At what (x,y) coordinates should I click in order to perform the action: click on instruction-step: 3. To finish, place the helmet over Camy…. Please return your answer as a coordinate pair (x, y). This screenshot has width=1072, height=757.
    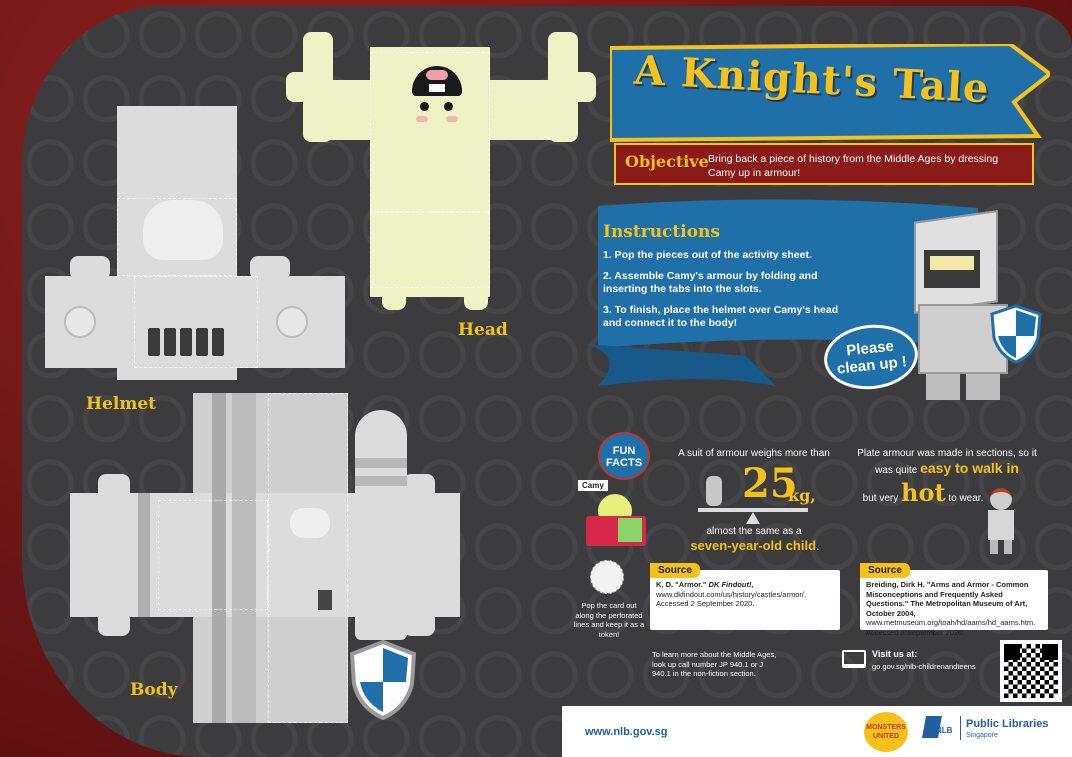
    Looking at the image, I should click on (721, 316).